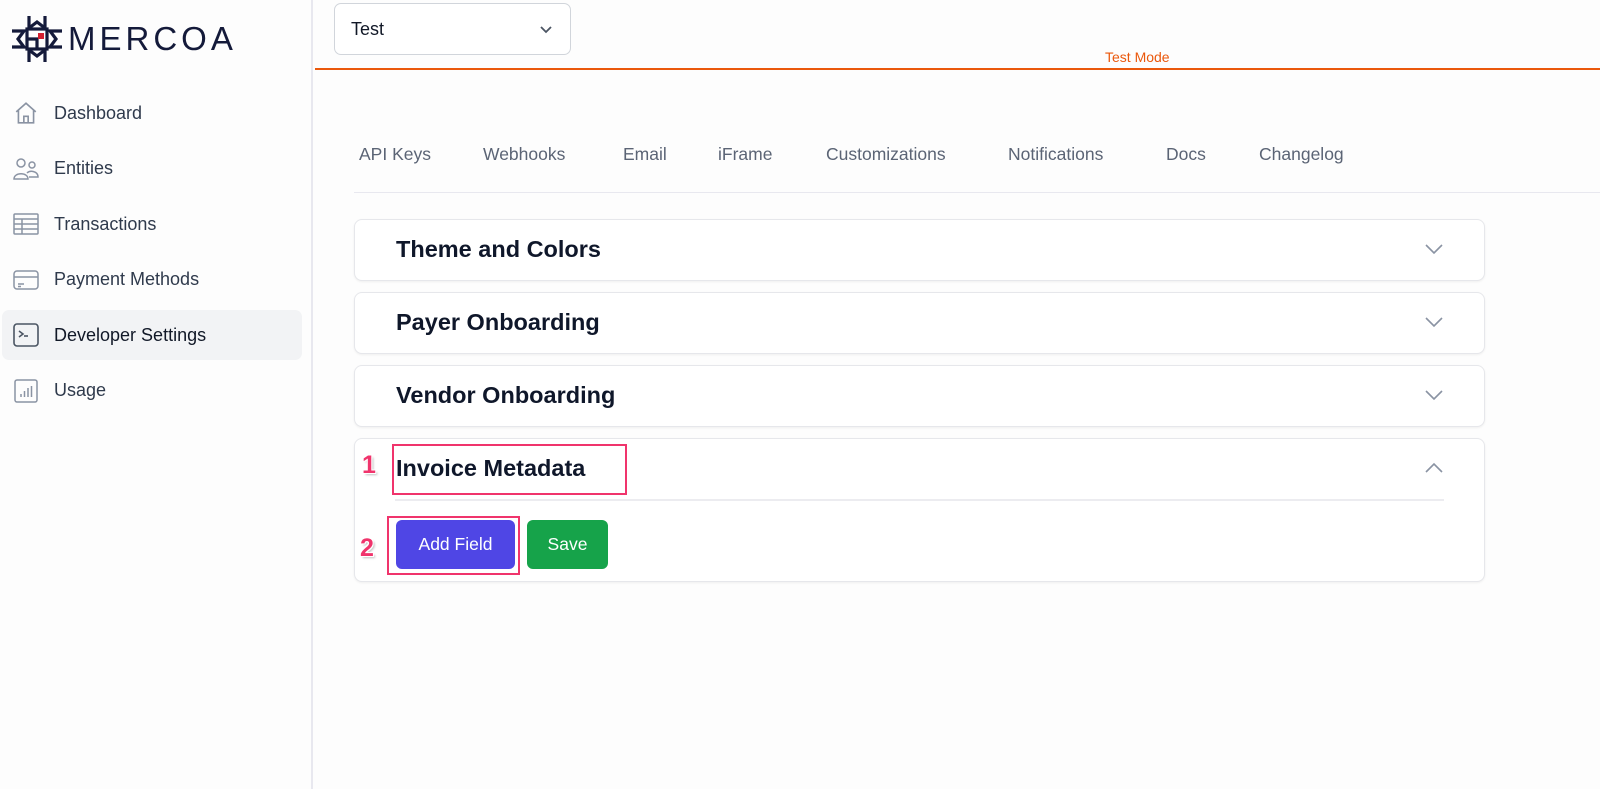  What do you see at coordinates (919, 396) in the screenshot?
I see `section-vendor-onboarding: Vendor Onboarding` at bounding box center [919, 396].